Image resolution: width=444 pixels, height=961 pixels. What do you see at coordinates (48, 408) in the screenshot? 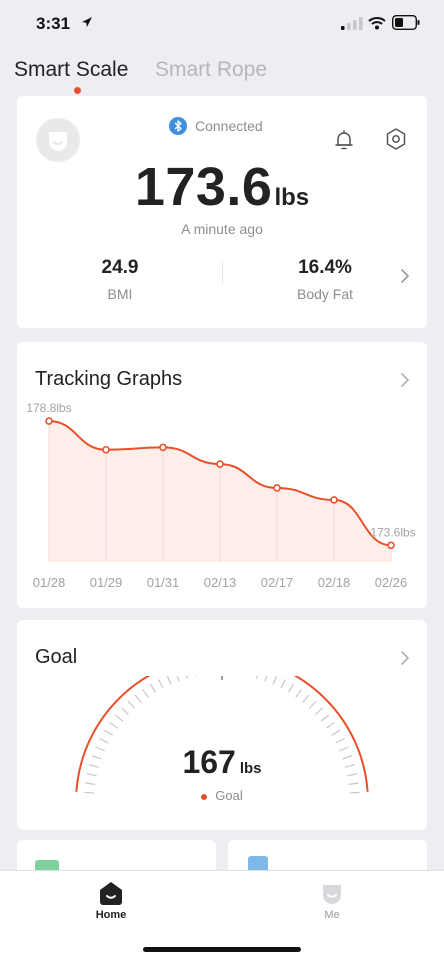
I see `start-value-label: 178.8lbs` at bounding box center [48, 408].